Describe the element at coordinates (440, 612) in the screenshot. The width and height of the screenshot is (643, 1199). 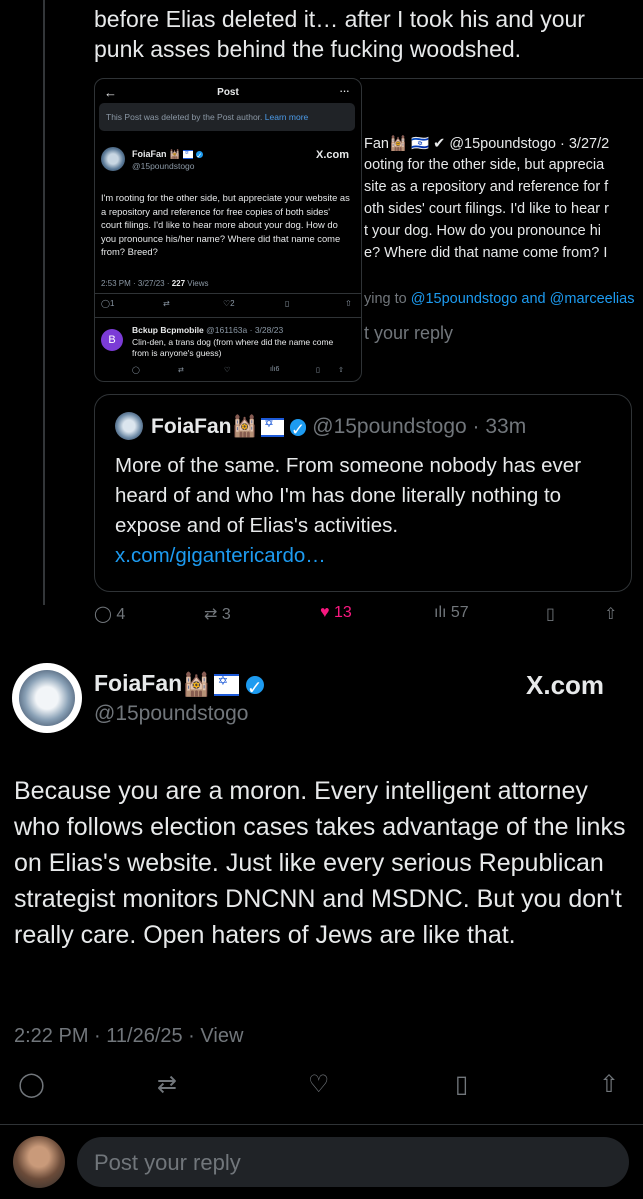
I see `views-icon: ılı` at that location.